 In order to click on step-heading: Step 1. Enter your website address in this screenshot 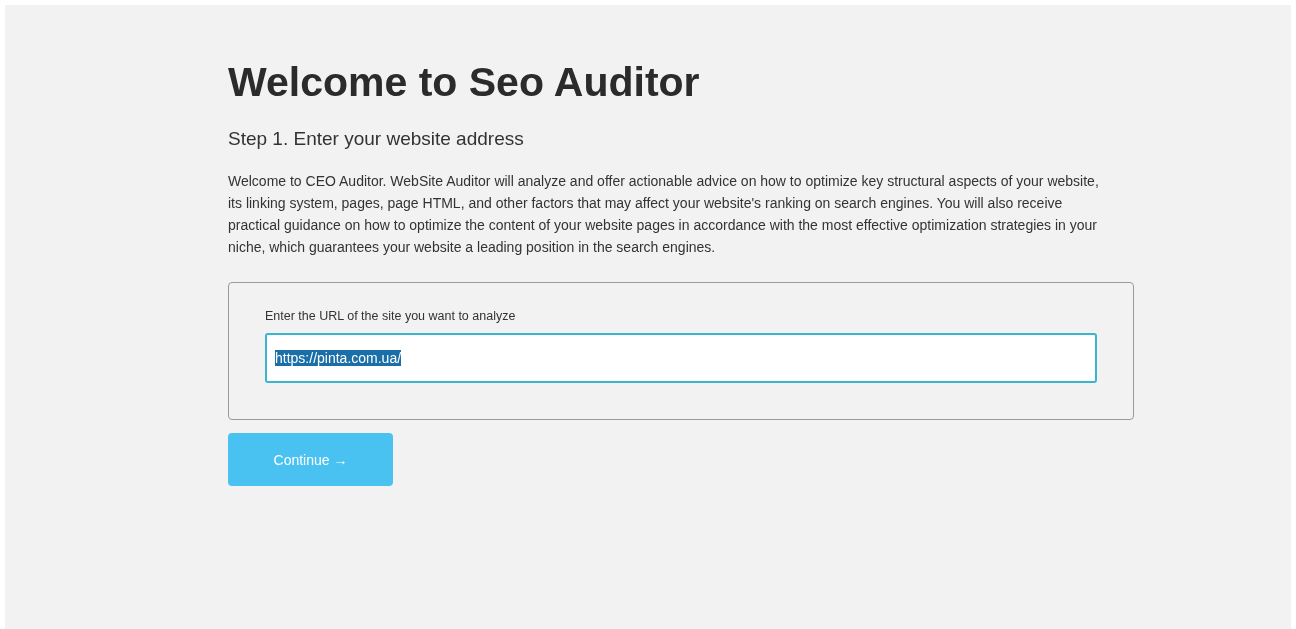, I will do `click(376, 139)`.